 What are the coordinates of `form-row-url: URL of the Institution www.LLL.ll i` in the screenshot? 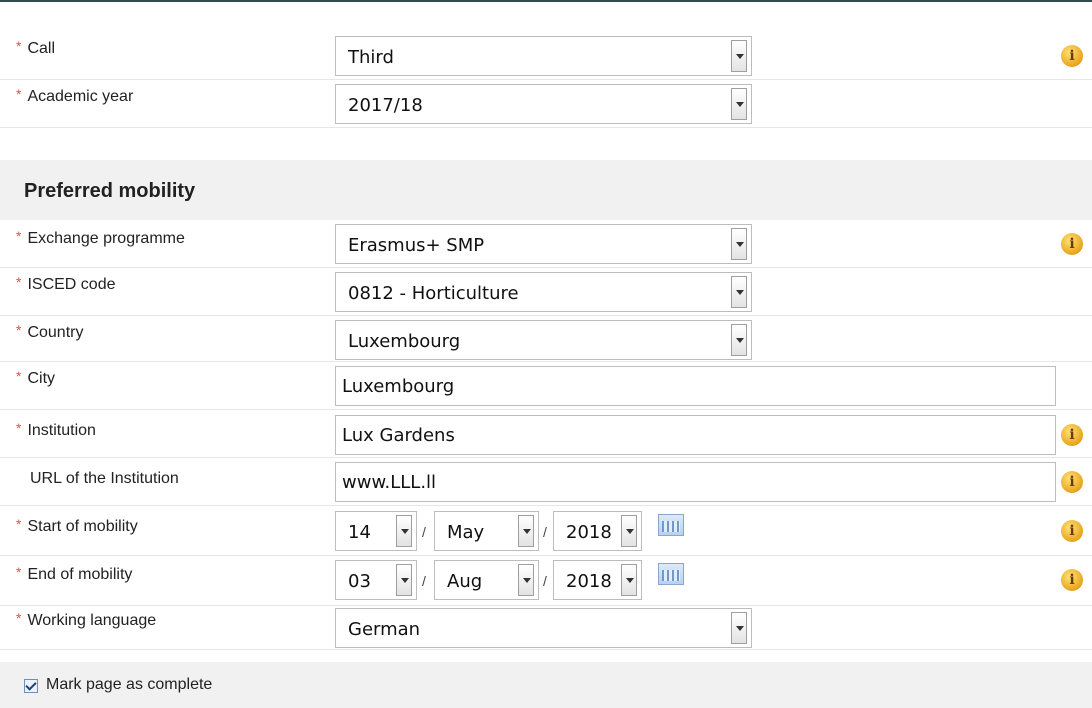 It's located at (546, 482).